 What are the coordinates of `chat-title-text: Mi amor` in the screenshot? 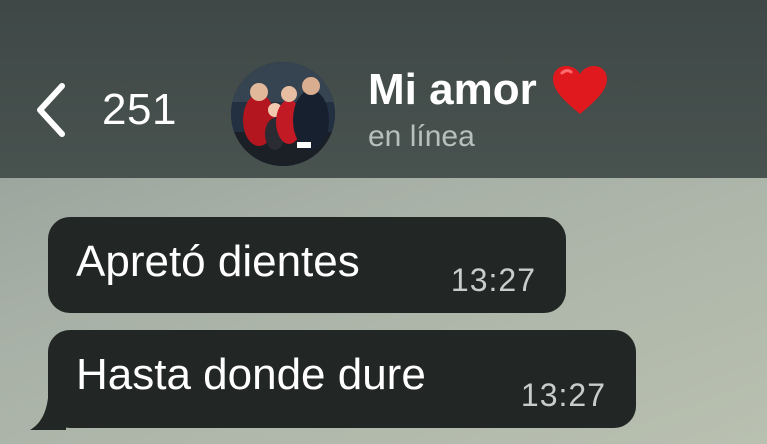 It's located at (452, 89).